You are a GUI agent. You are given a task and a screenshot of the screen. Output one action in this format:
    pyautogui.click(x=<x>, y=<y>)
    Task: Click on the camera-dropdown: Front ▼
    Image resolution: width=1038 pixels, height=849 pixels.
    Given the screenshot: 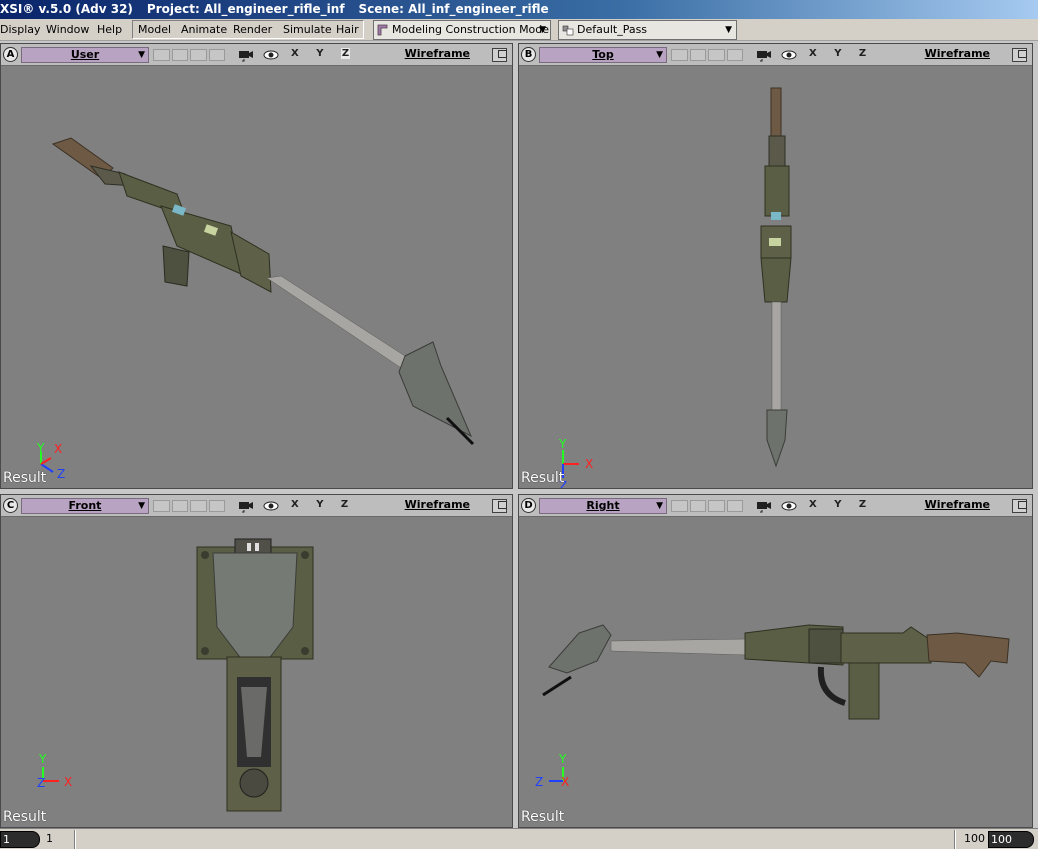 What is the action you would take?
    pyautogui.click(x=85, y=506)
    